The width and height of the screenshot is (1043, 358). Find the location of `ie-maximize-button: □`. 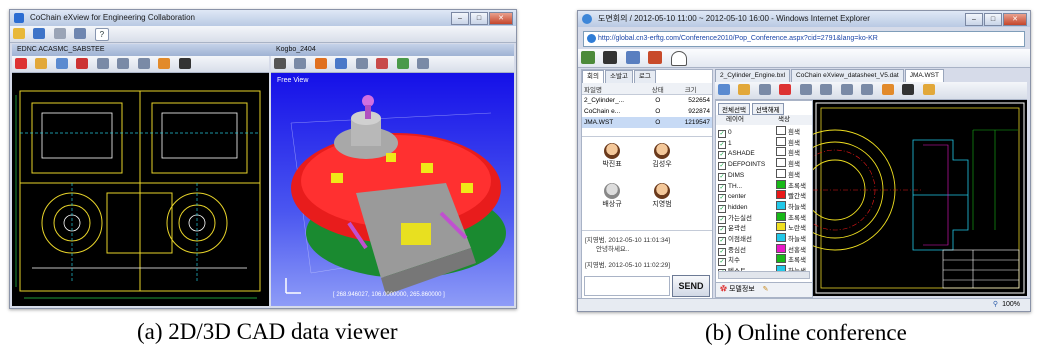

ie-maximize-button: □ is located at coordinates (993, 19).